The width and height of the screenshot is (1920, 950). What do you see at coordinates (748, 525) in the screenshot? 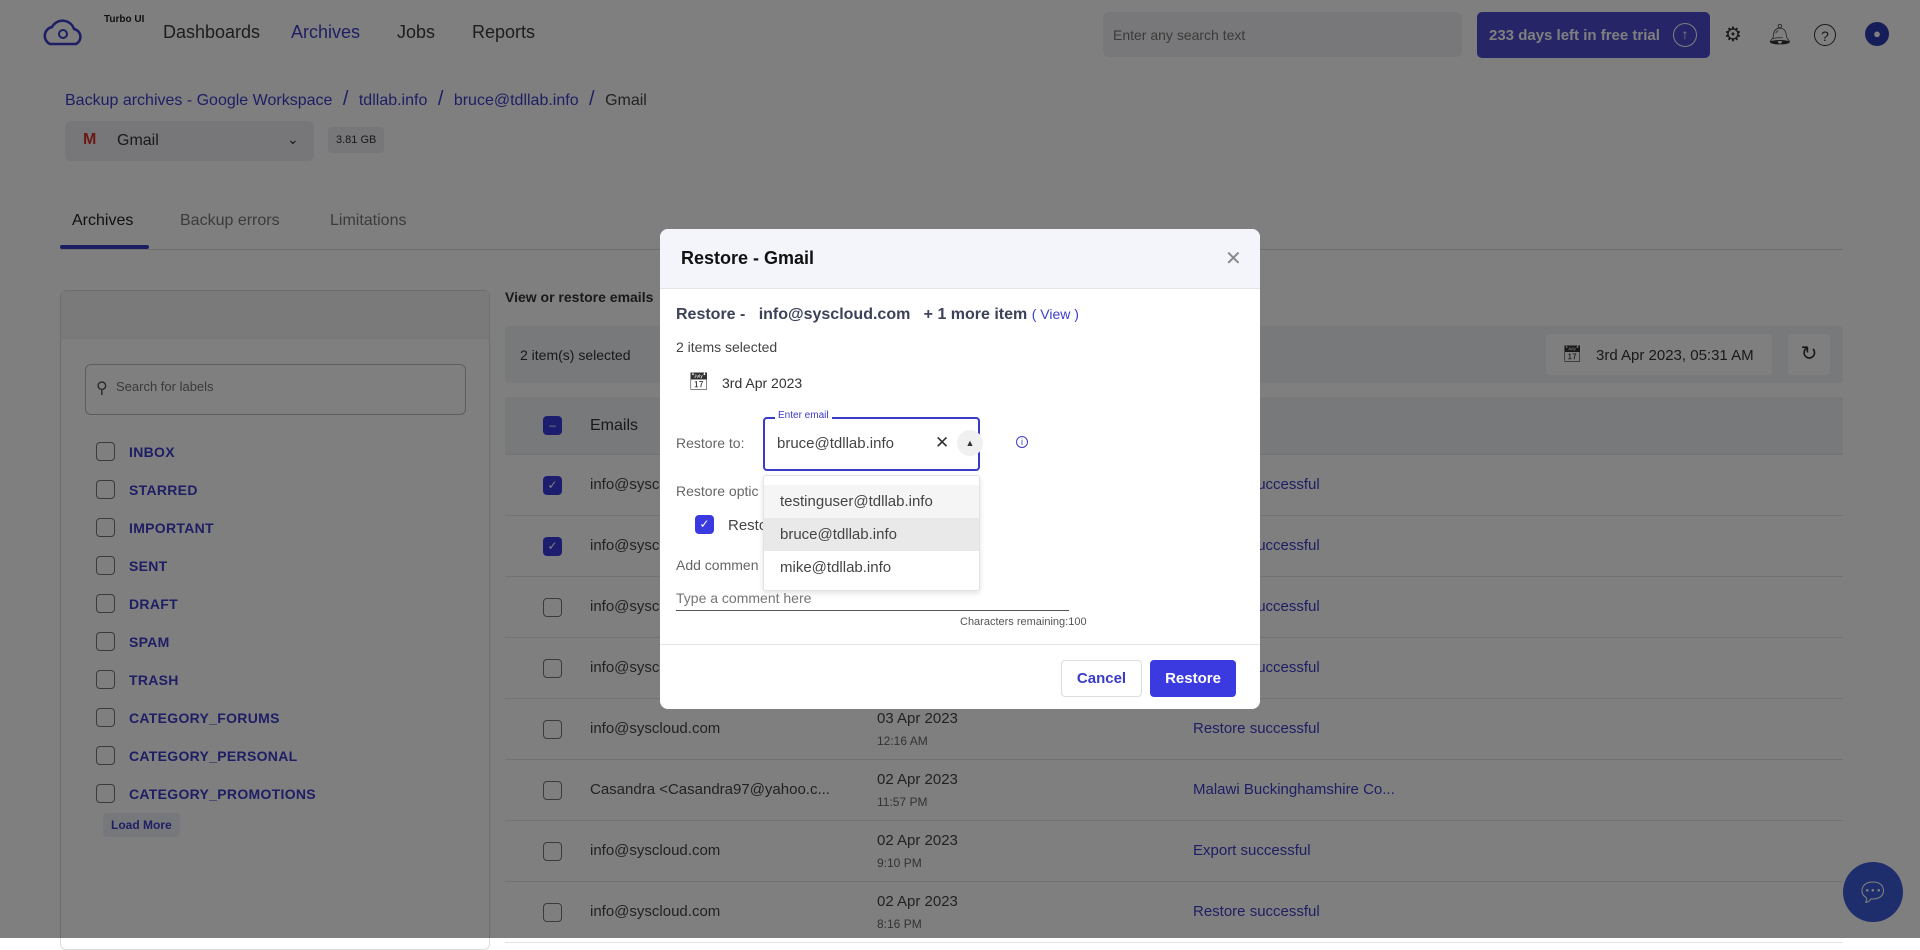
I see `restore-option-label: Resto` at bounding box center [748, 525].